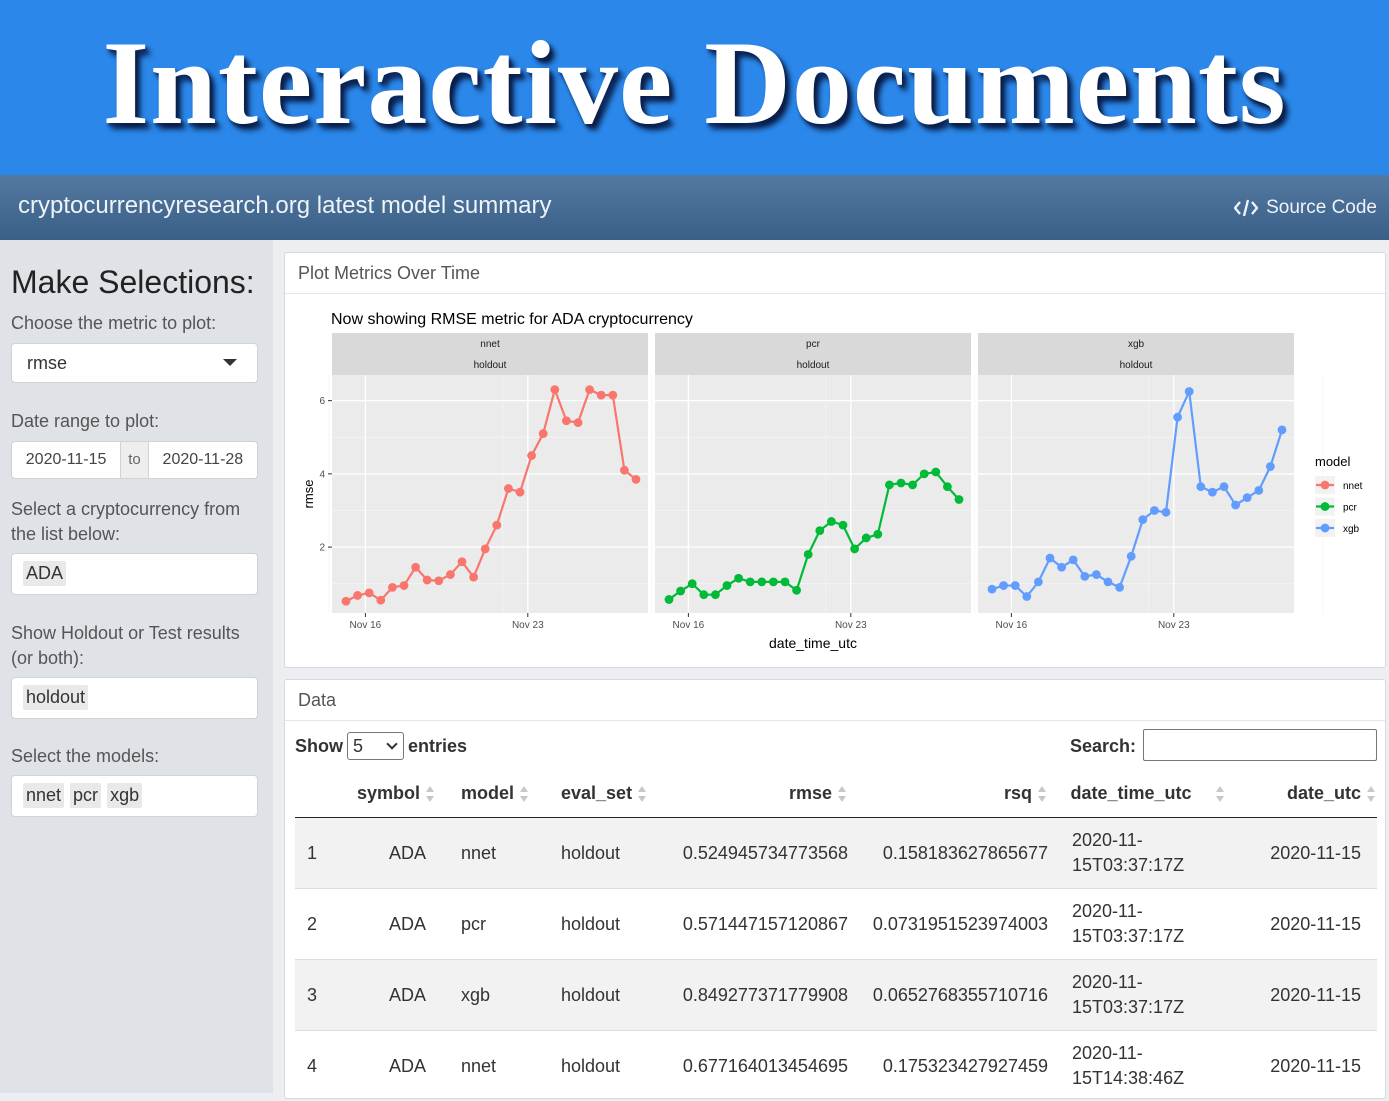 This screenshot has height=1101, width=1389. What do you see at coordinates (396, 794) in the screenshot?
I see `column-header-symbol: symbol` at bounding box center [396, 794].